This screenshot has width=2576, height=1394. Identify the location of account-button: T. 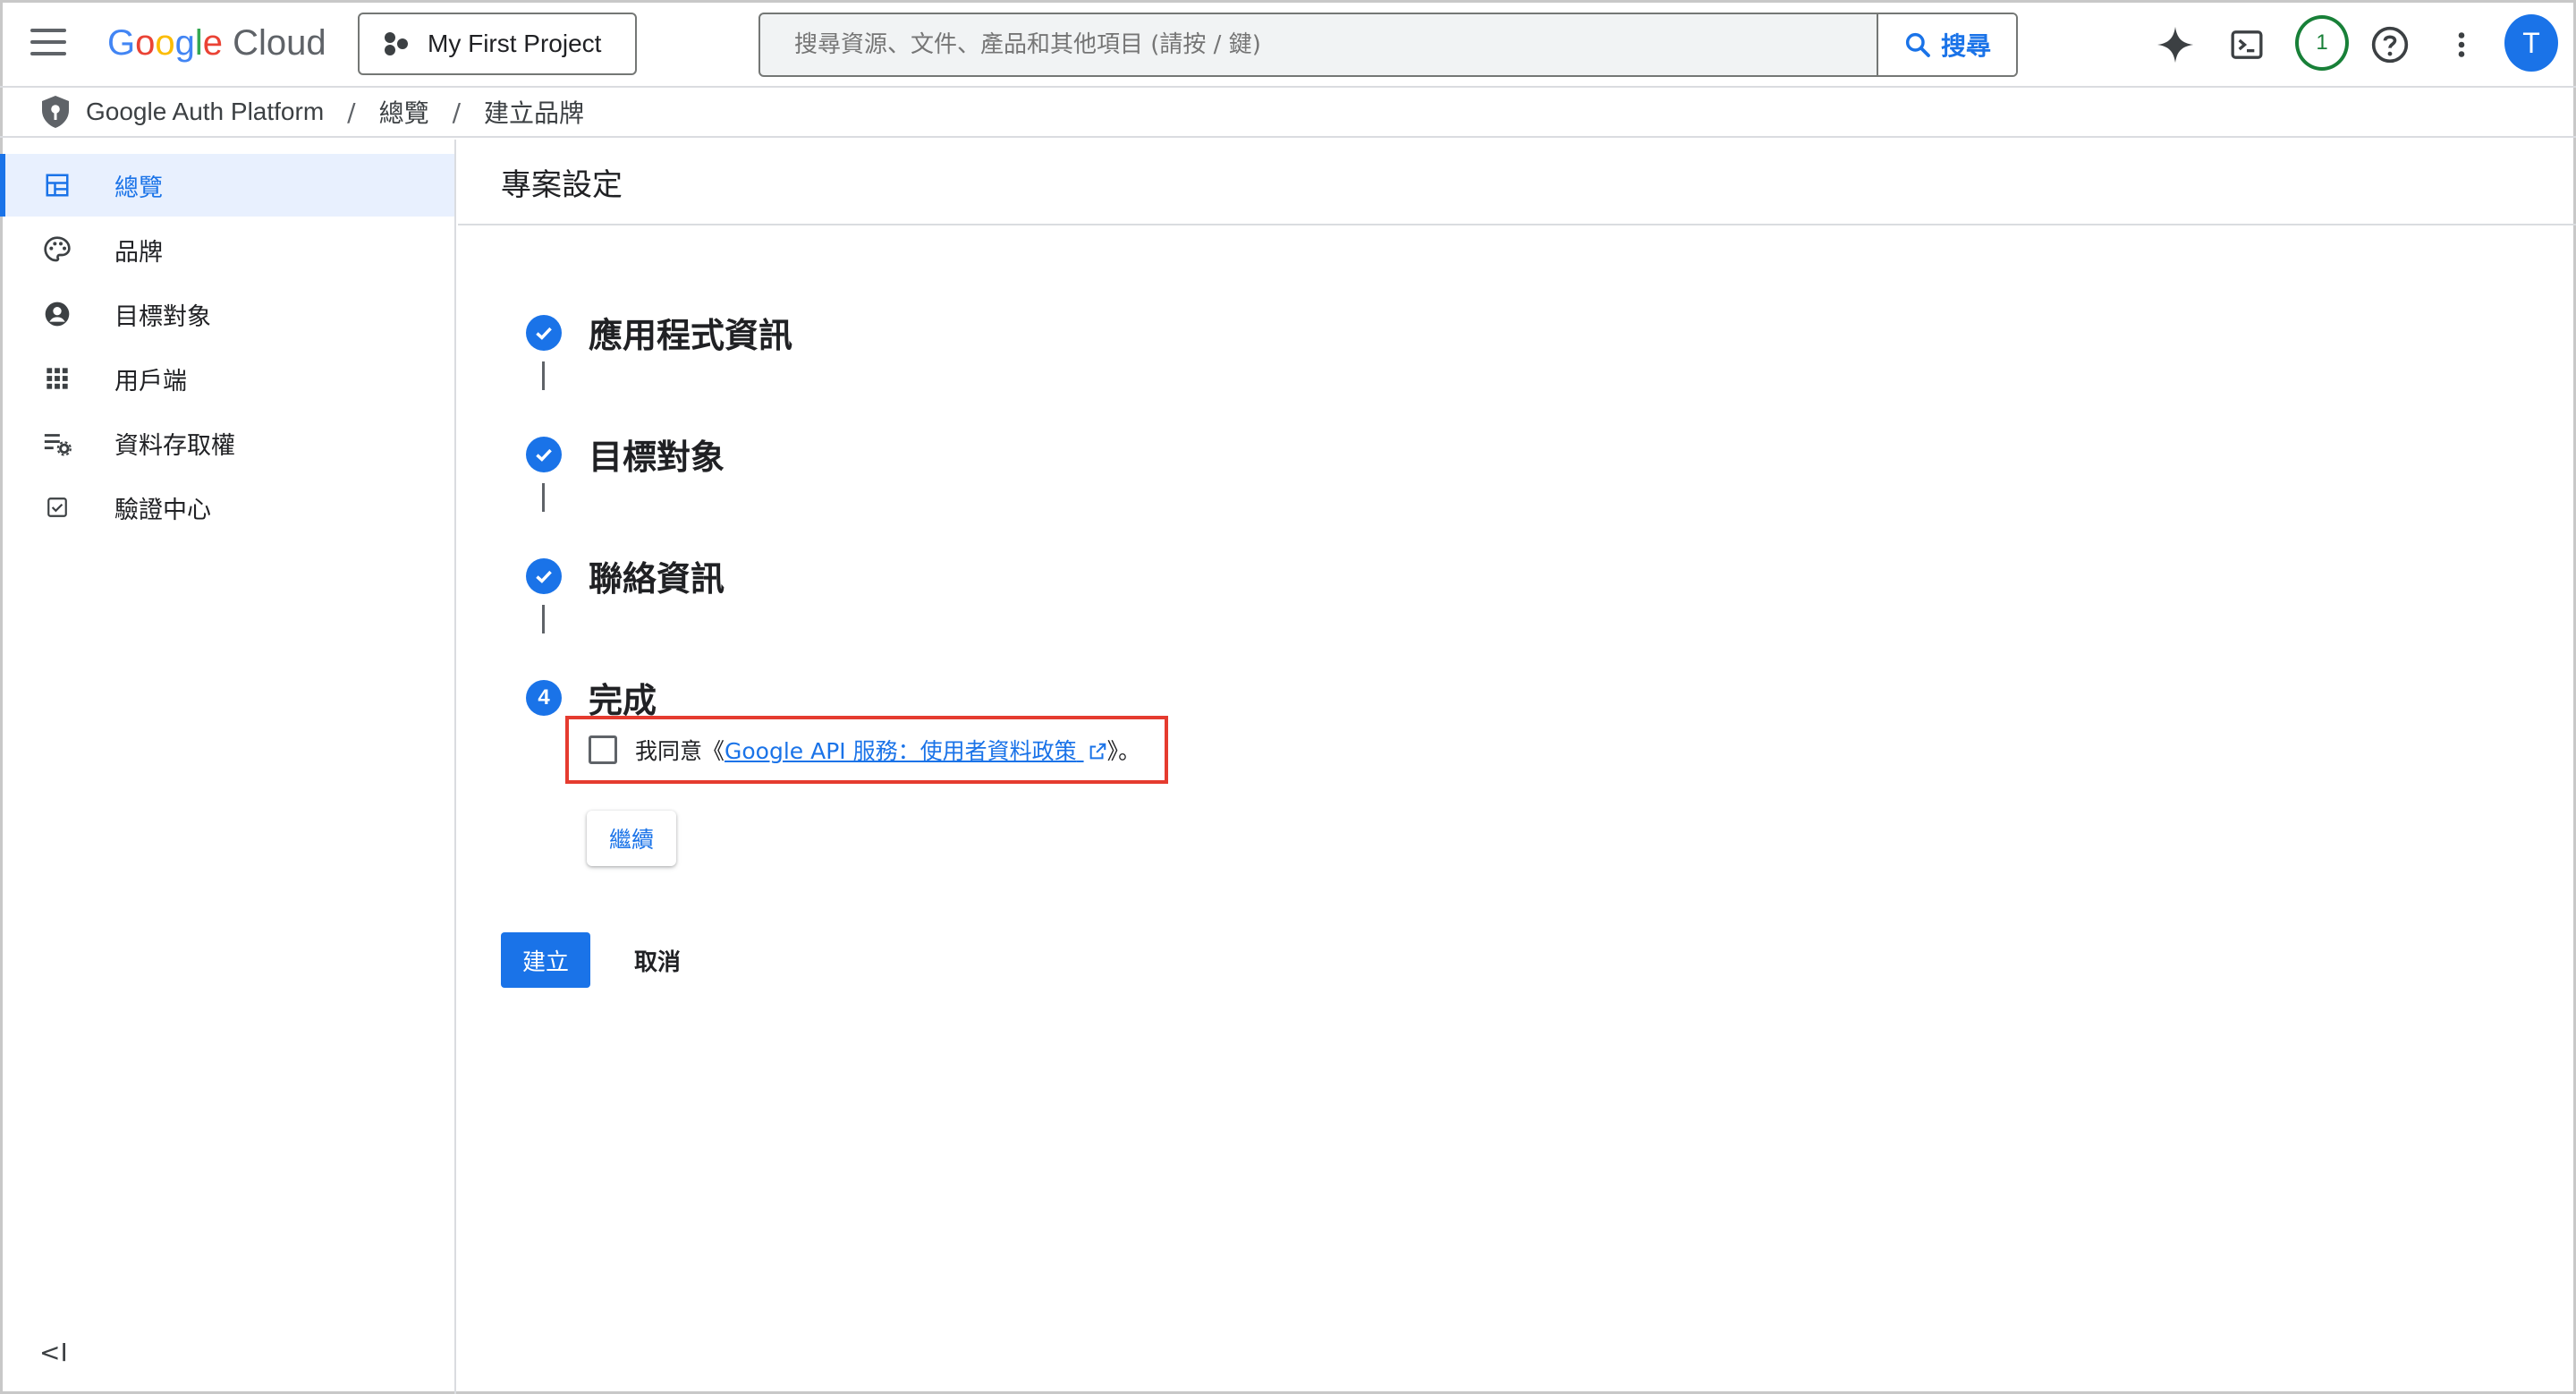
(2531, 43).